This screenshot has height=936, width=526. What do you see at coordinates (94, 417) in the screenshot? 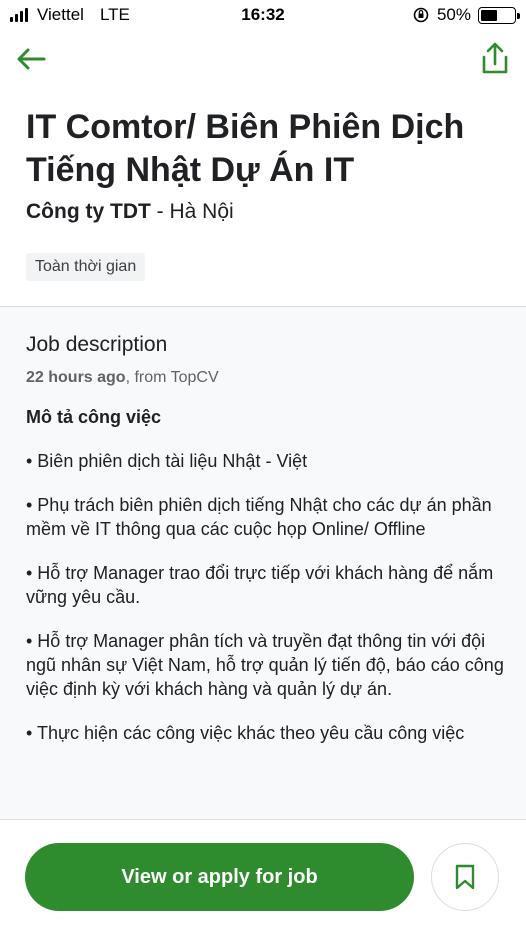
I see `description-subheading: Mô tả công việc` at bounding box center [94, 417].